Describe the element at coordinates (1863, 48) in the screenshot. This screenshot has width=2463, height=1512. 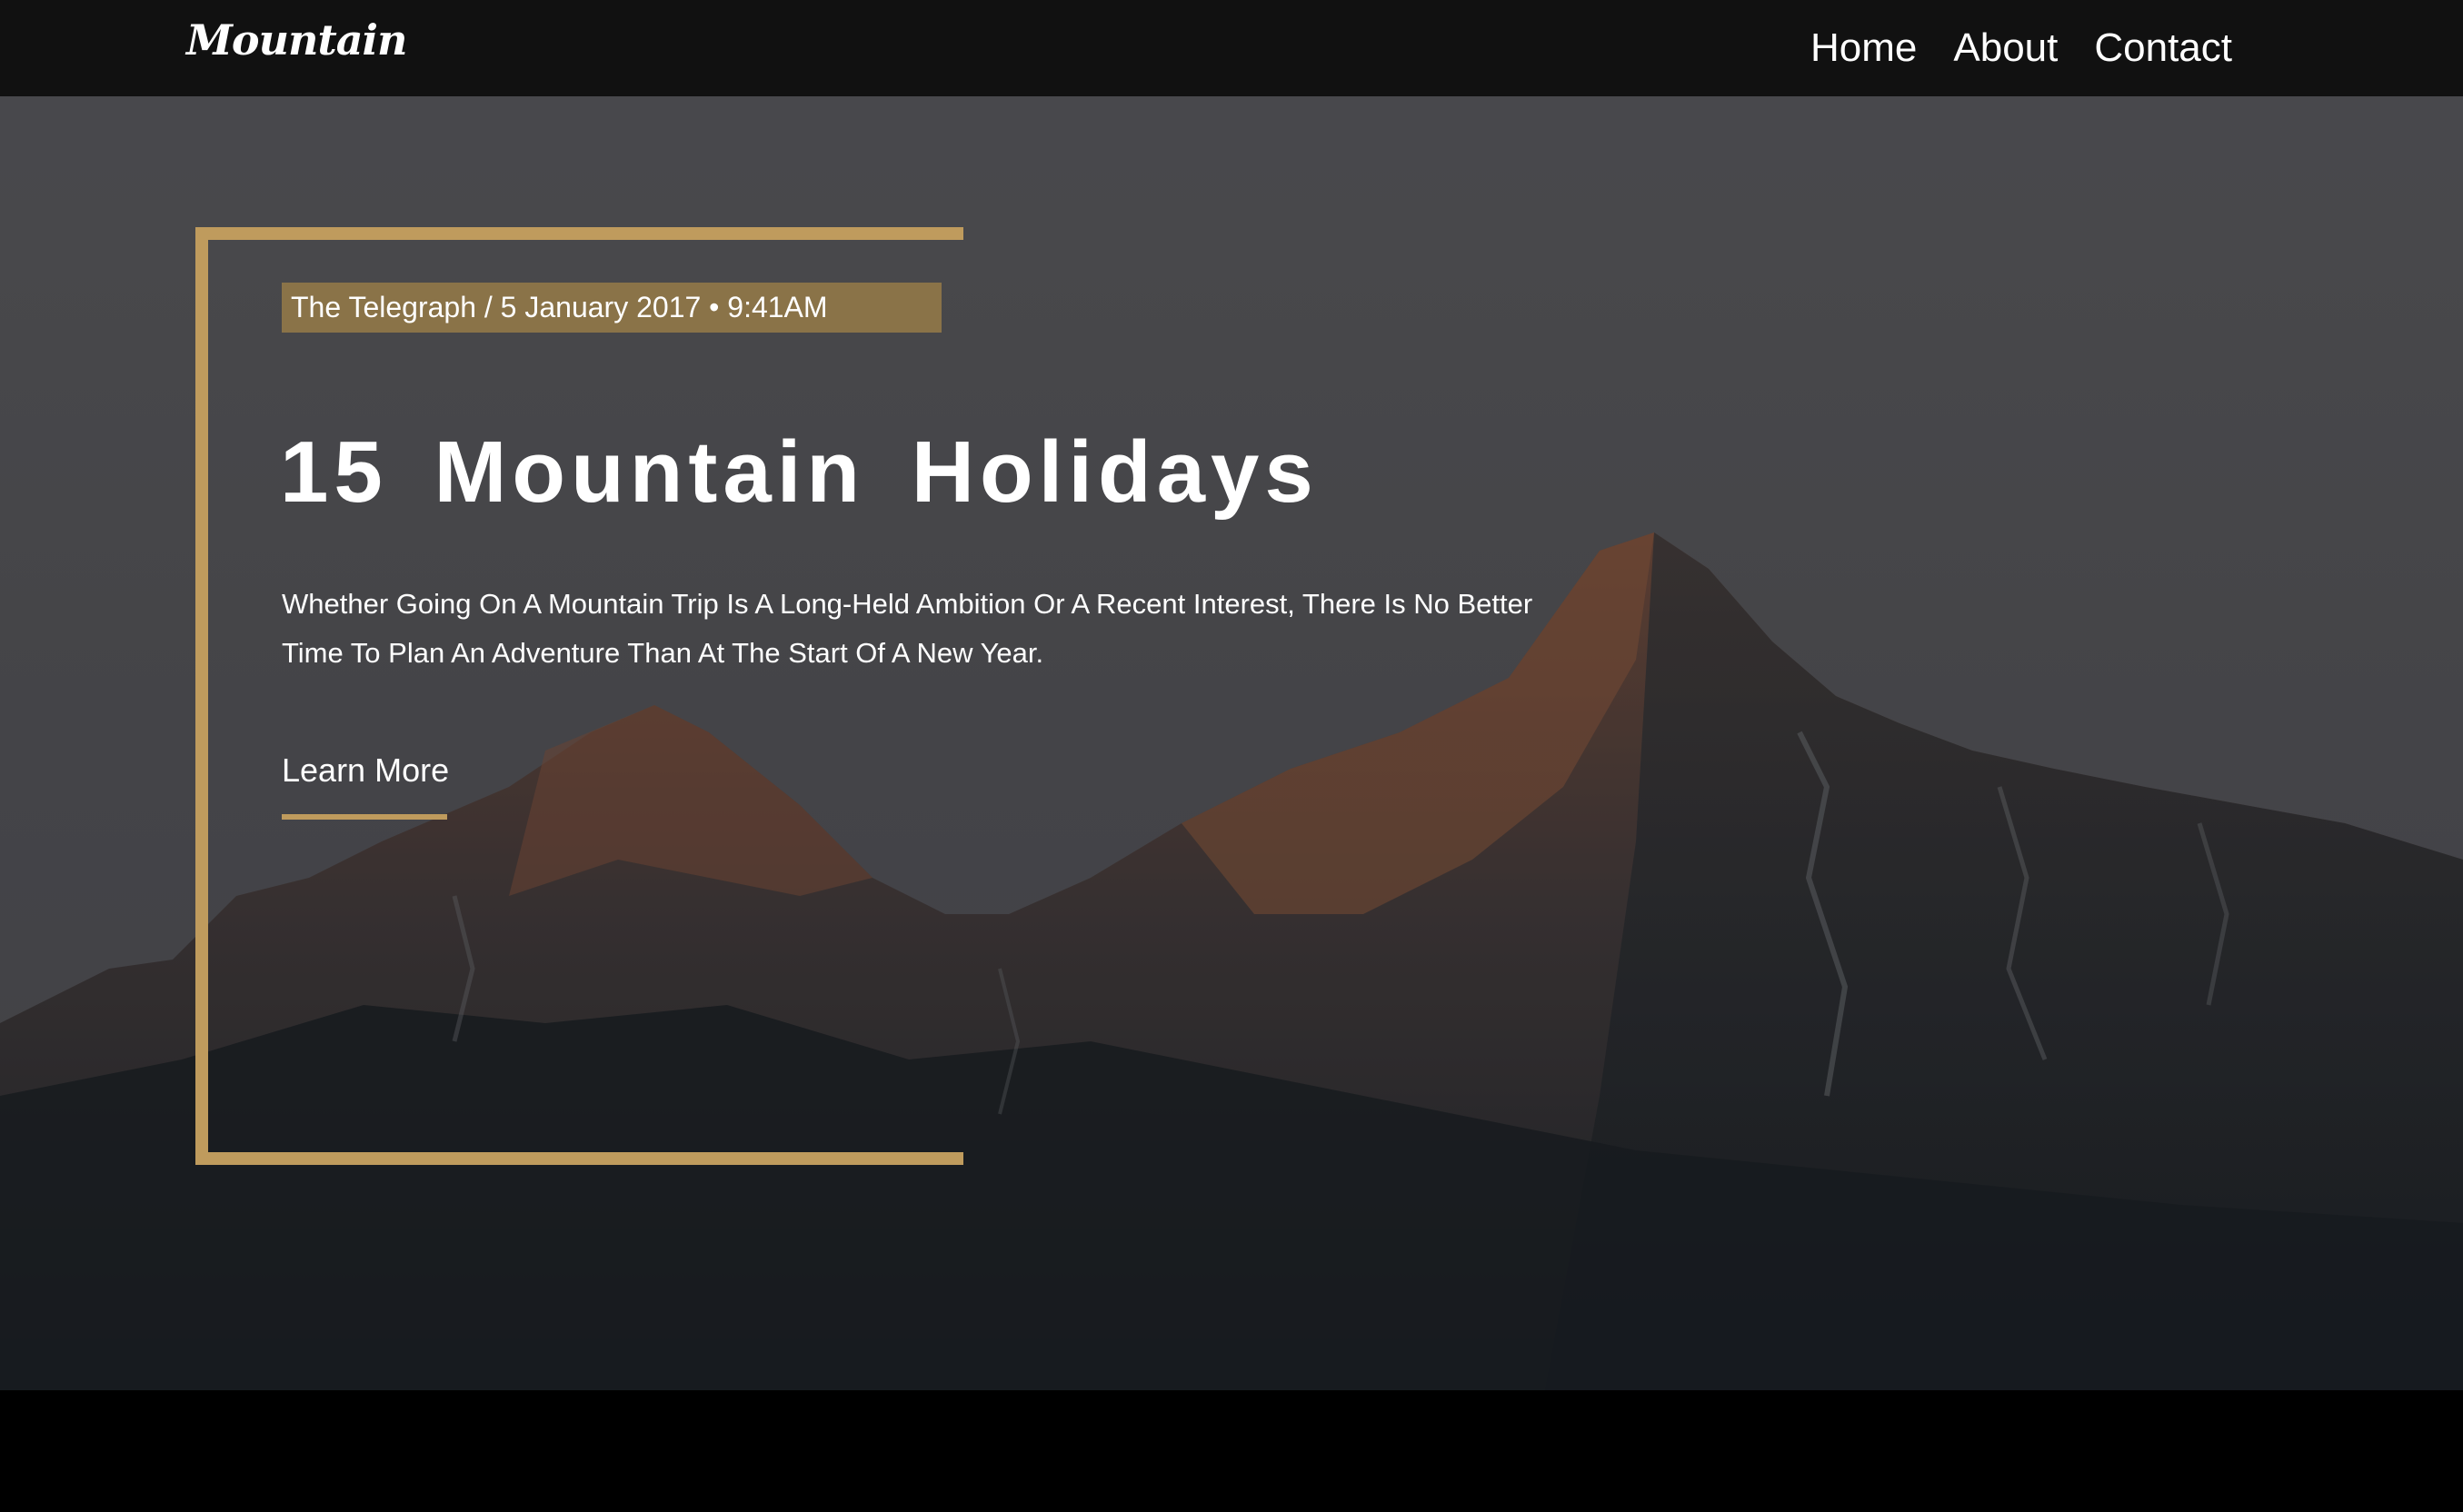
I see `nav-link-home: Home` at that location.